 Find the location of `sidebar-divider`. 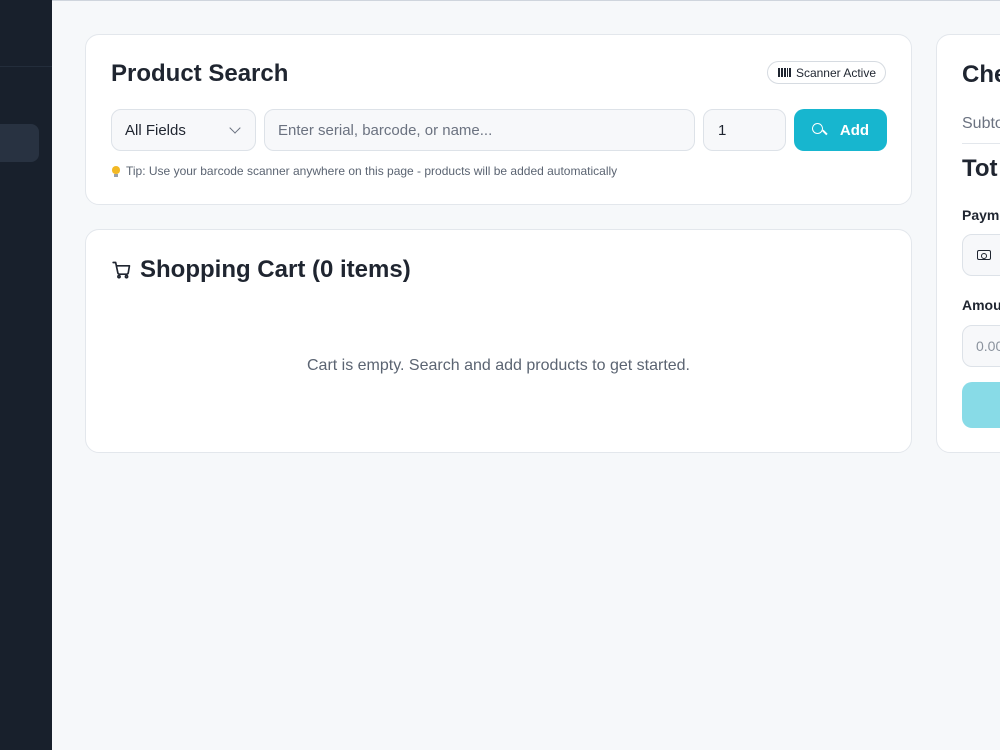

sidebar-divider is located at coordinates (26, 66).